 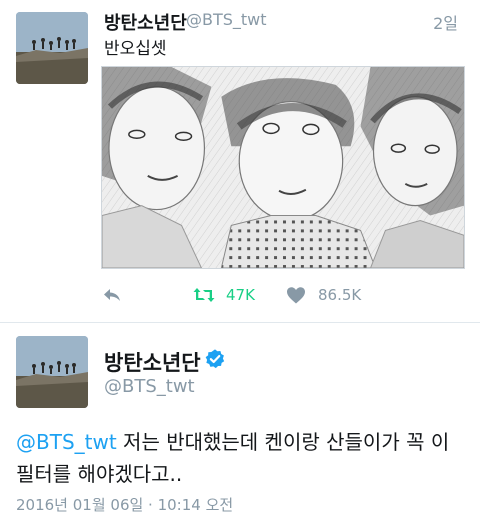 What do you see at coordinates (125, 505) in the screenshot?
I see `detail-timestamp: 2016년 01월 06일 · 10:14 오전` at bounding box center [125, 505].